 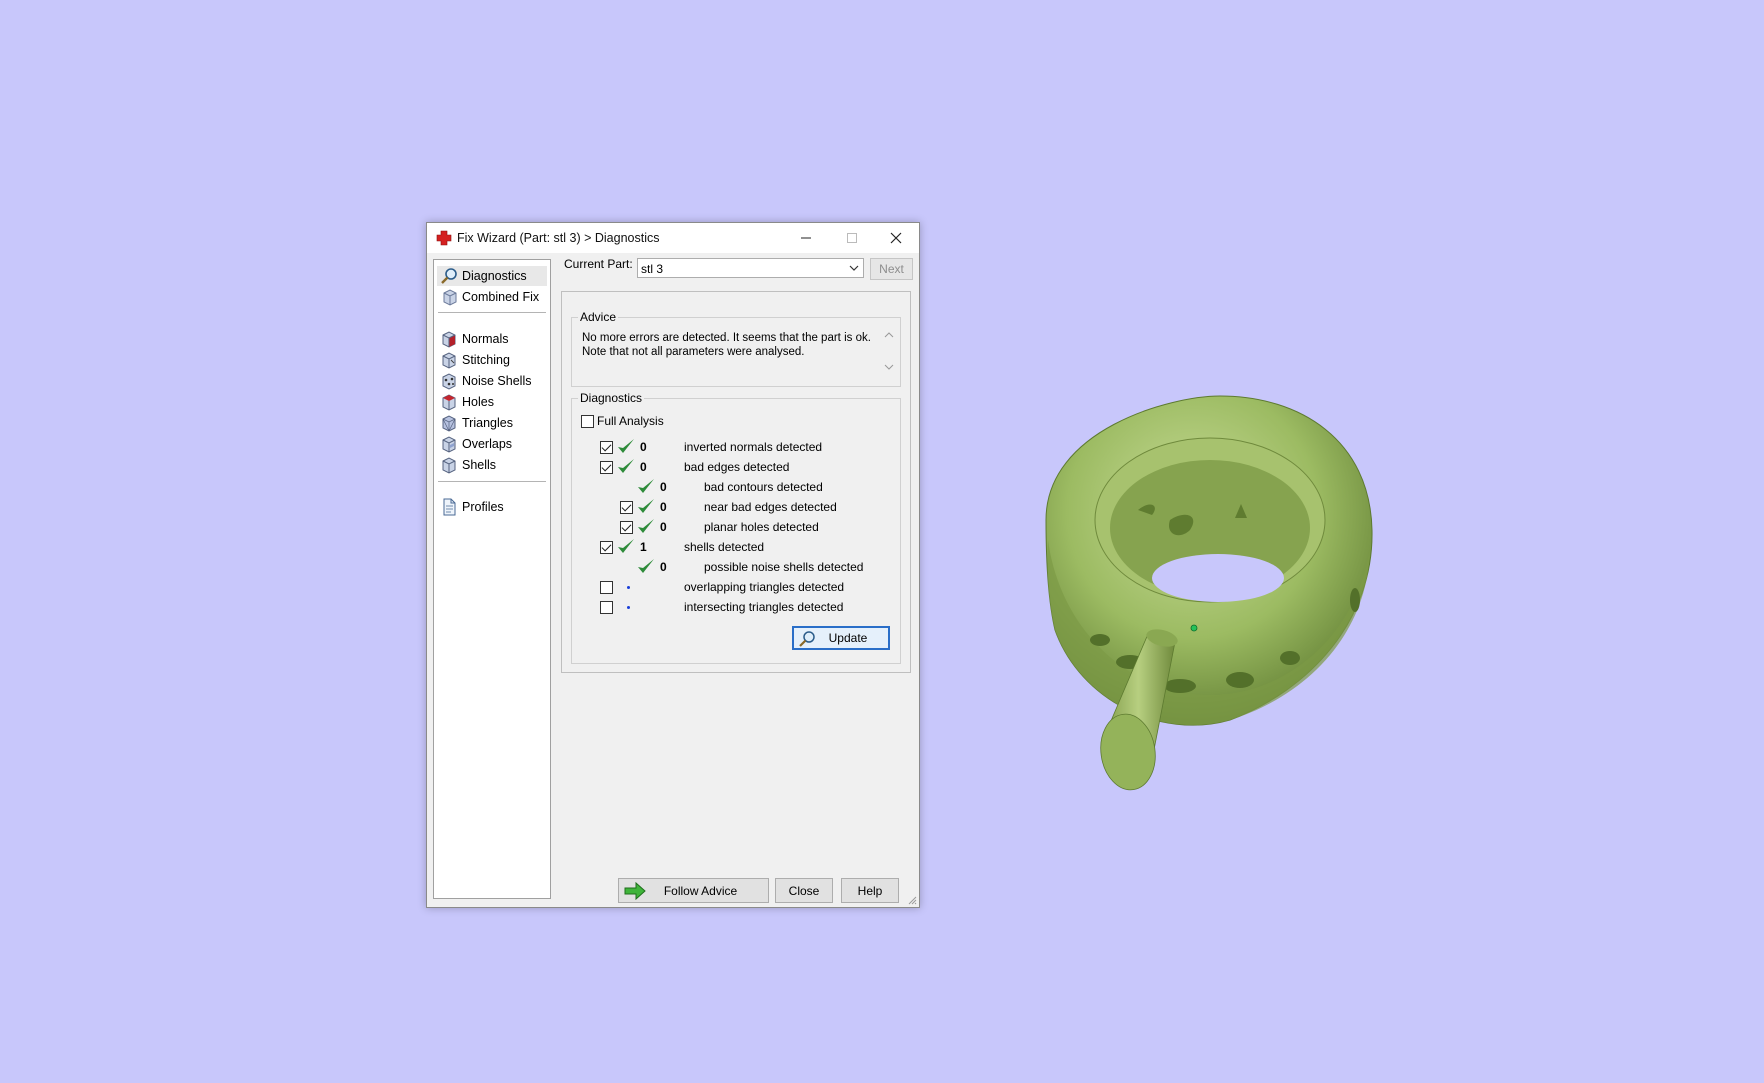 I want to click on nav-item-label: Profiles, so click(x=483, y=507).